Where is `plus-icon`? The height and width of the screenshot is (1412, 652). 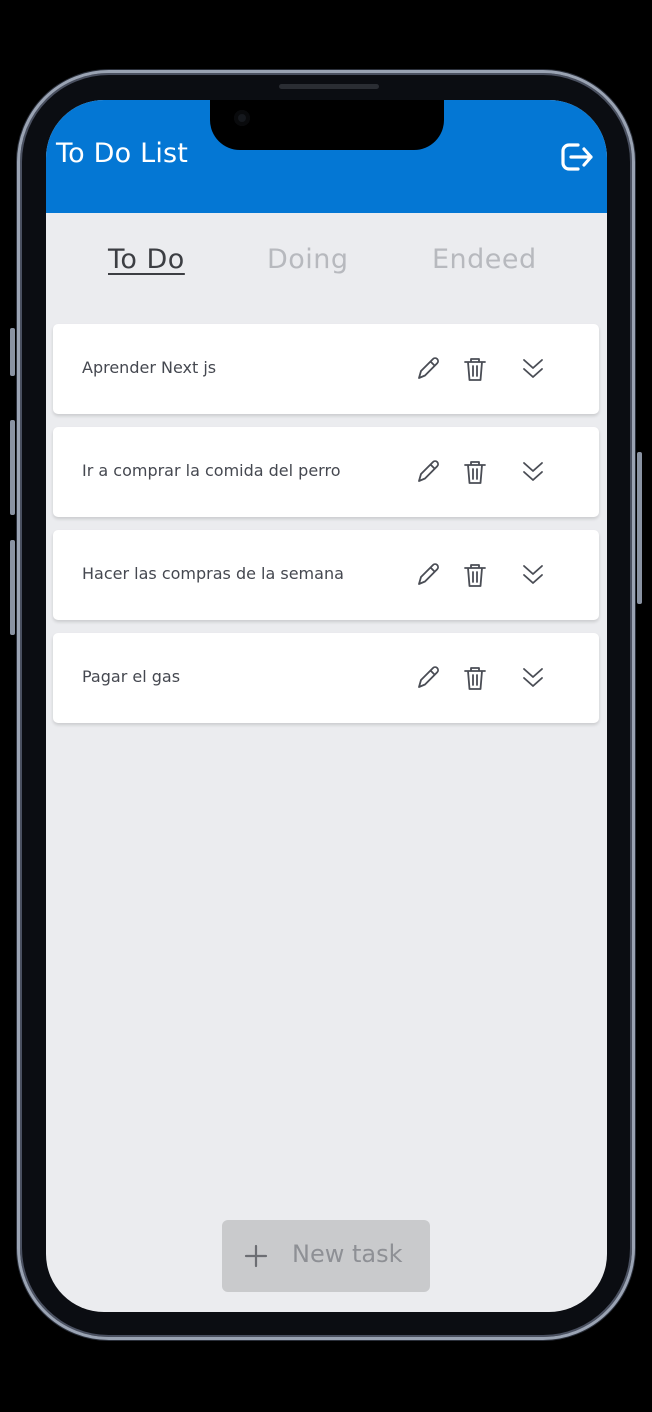 plus-icon is located at coordinates (256, 1256).